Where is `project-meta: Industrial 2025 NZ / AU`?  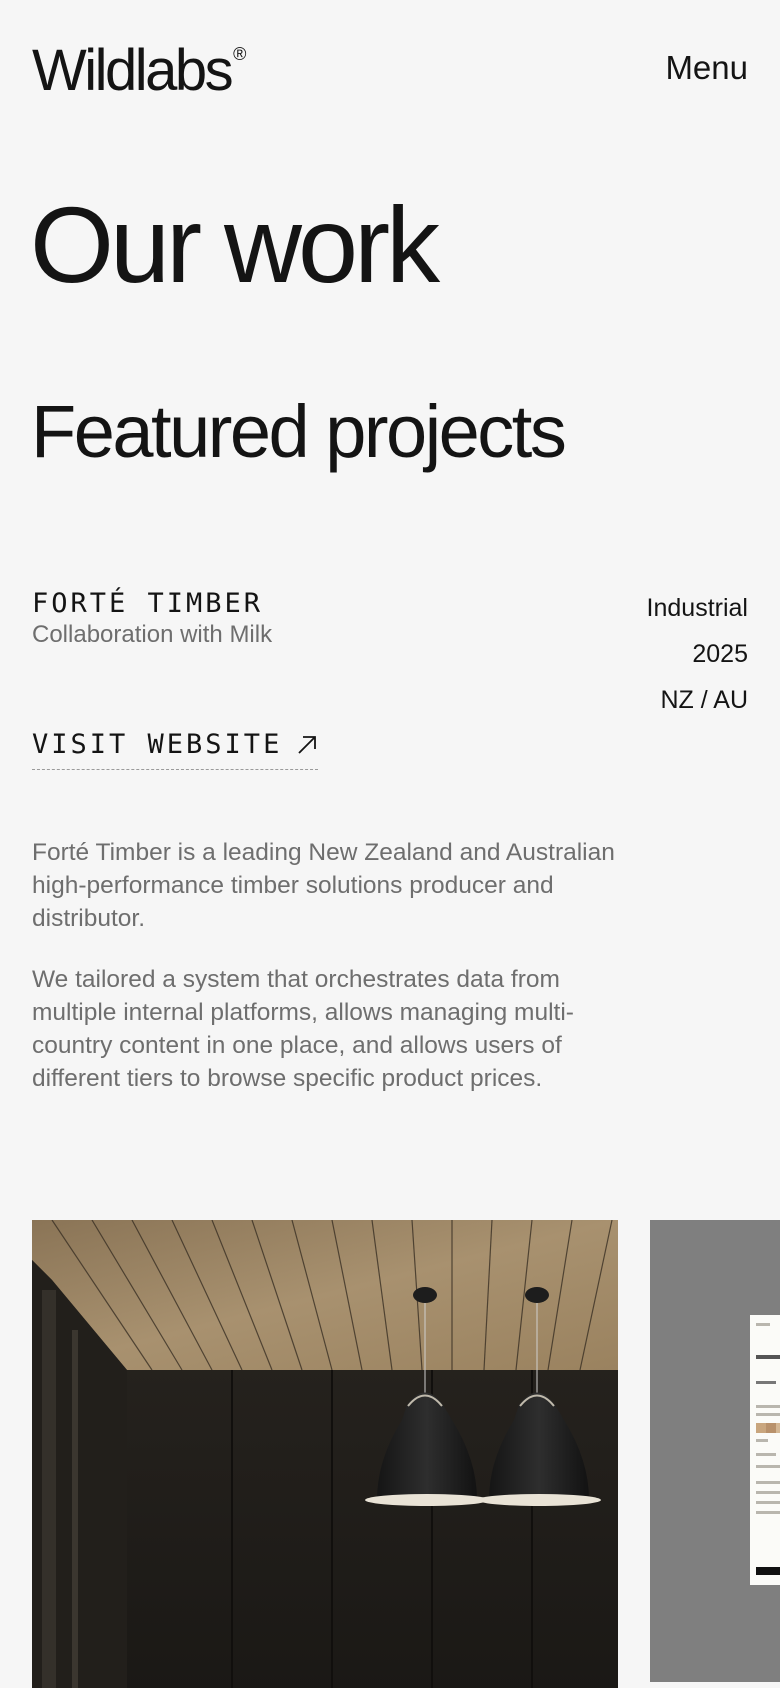 project-meta: Industrial 2025 NZ / AU is located at coordinates (697, 654).